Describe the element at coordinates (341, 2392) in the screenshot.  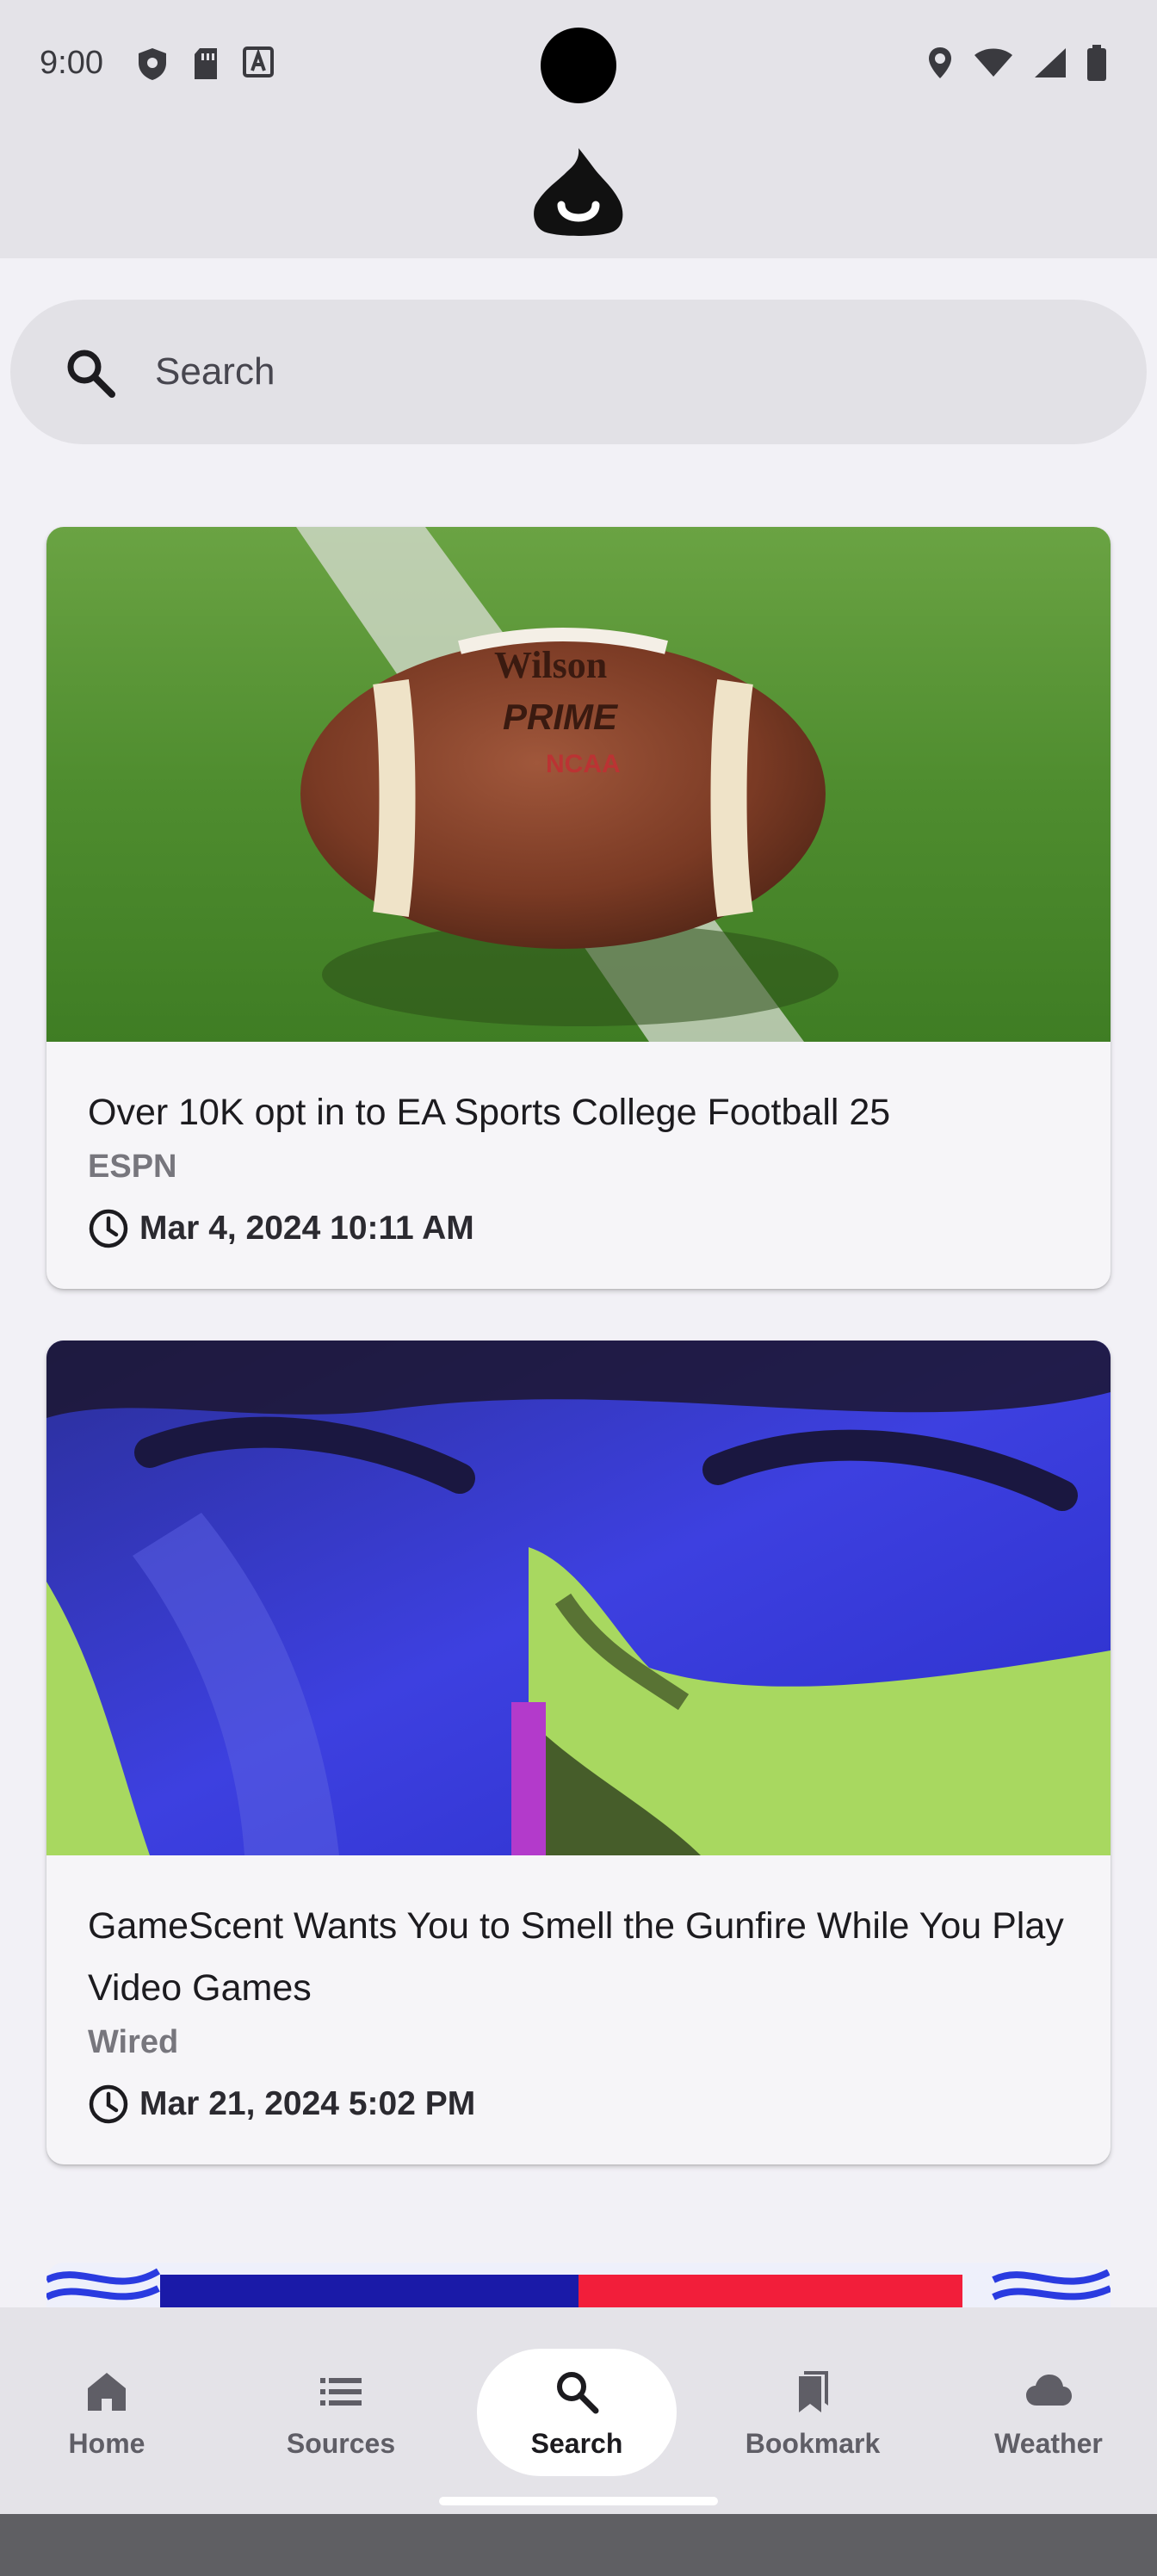
I see `list-icon` at that location.